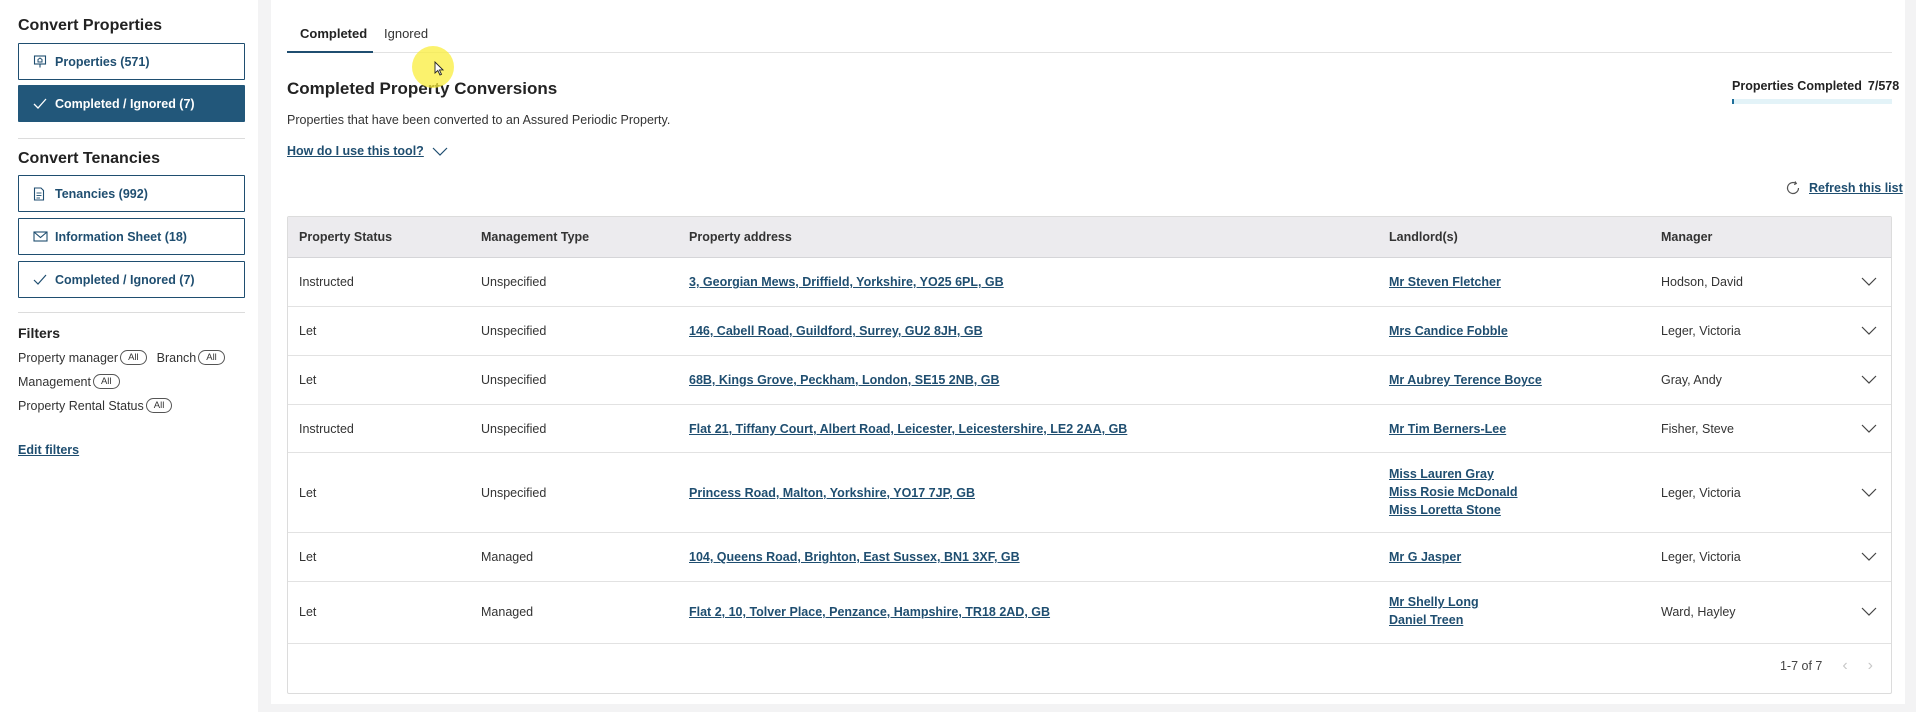 The width and height of the screenshot is (1916, 712). I want to click on mail-icon, so click(44, 236).